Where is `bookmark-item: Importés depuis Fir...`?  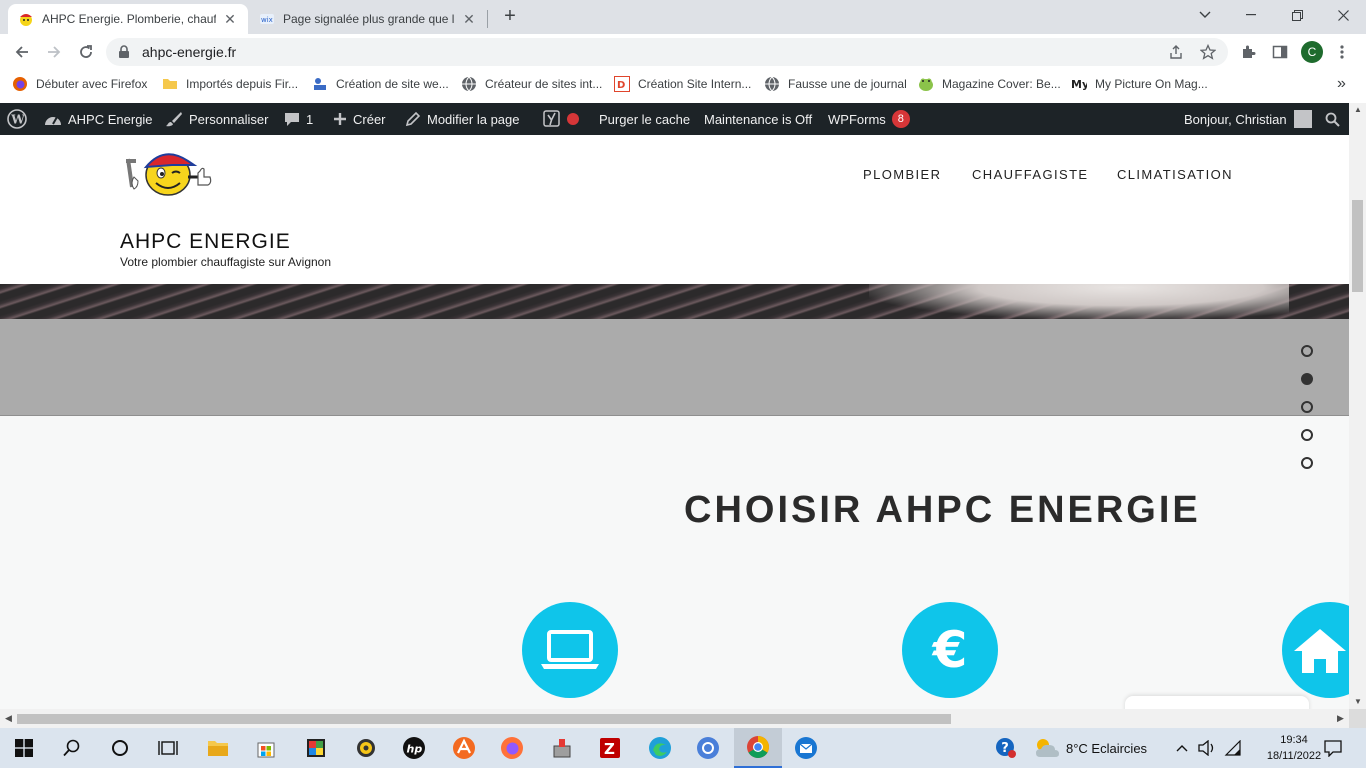
bookmark-item: Importés depuis Fir... is located at coordinates (230, 84).